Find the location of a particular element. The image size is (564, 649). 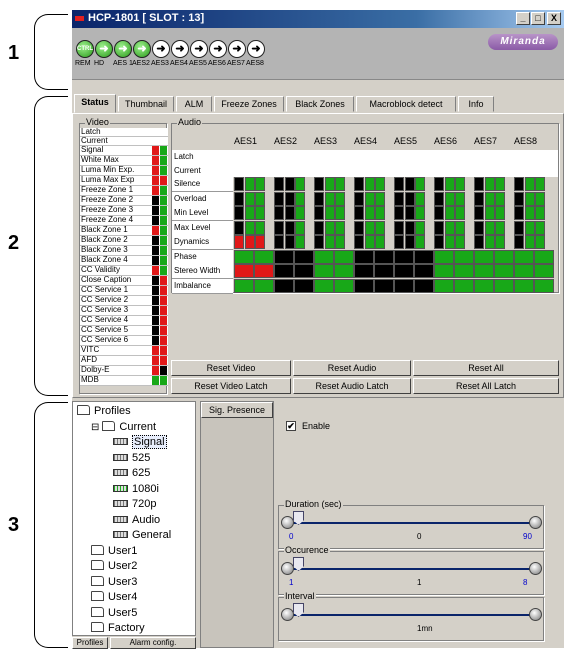

tab-alarm-config: Alarm config. is located at coordinates (153, 643).